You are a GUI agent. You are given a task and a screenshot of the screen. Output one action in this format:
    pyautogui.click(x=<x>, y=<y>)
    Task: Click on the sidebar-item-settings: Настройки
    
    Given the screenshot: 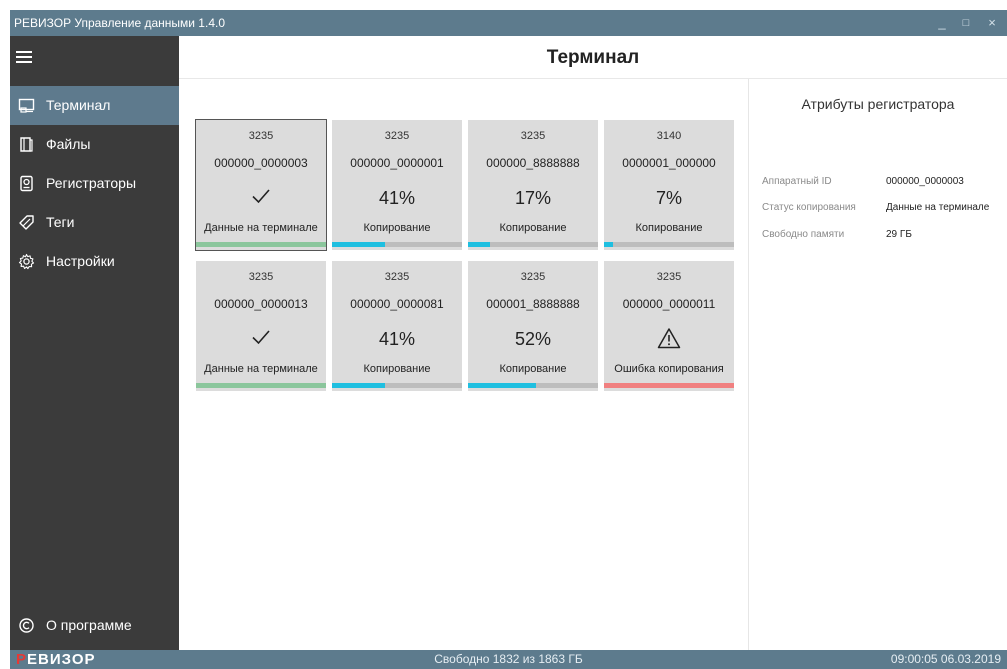 What is the action you would take?
    pyautogui.click(x=94, y=261)
    